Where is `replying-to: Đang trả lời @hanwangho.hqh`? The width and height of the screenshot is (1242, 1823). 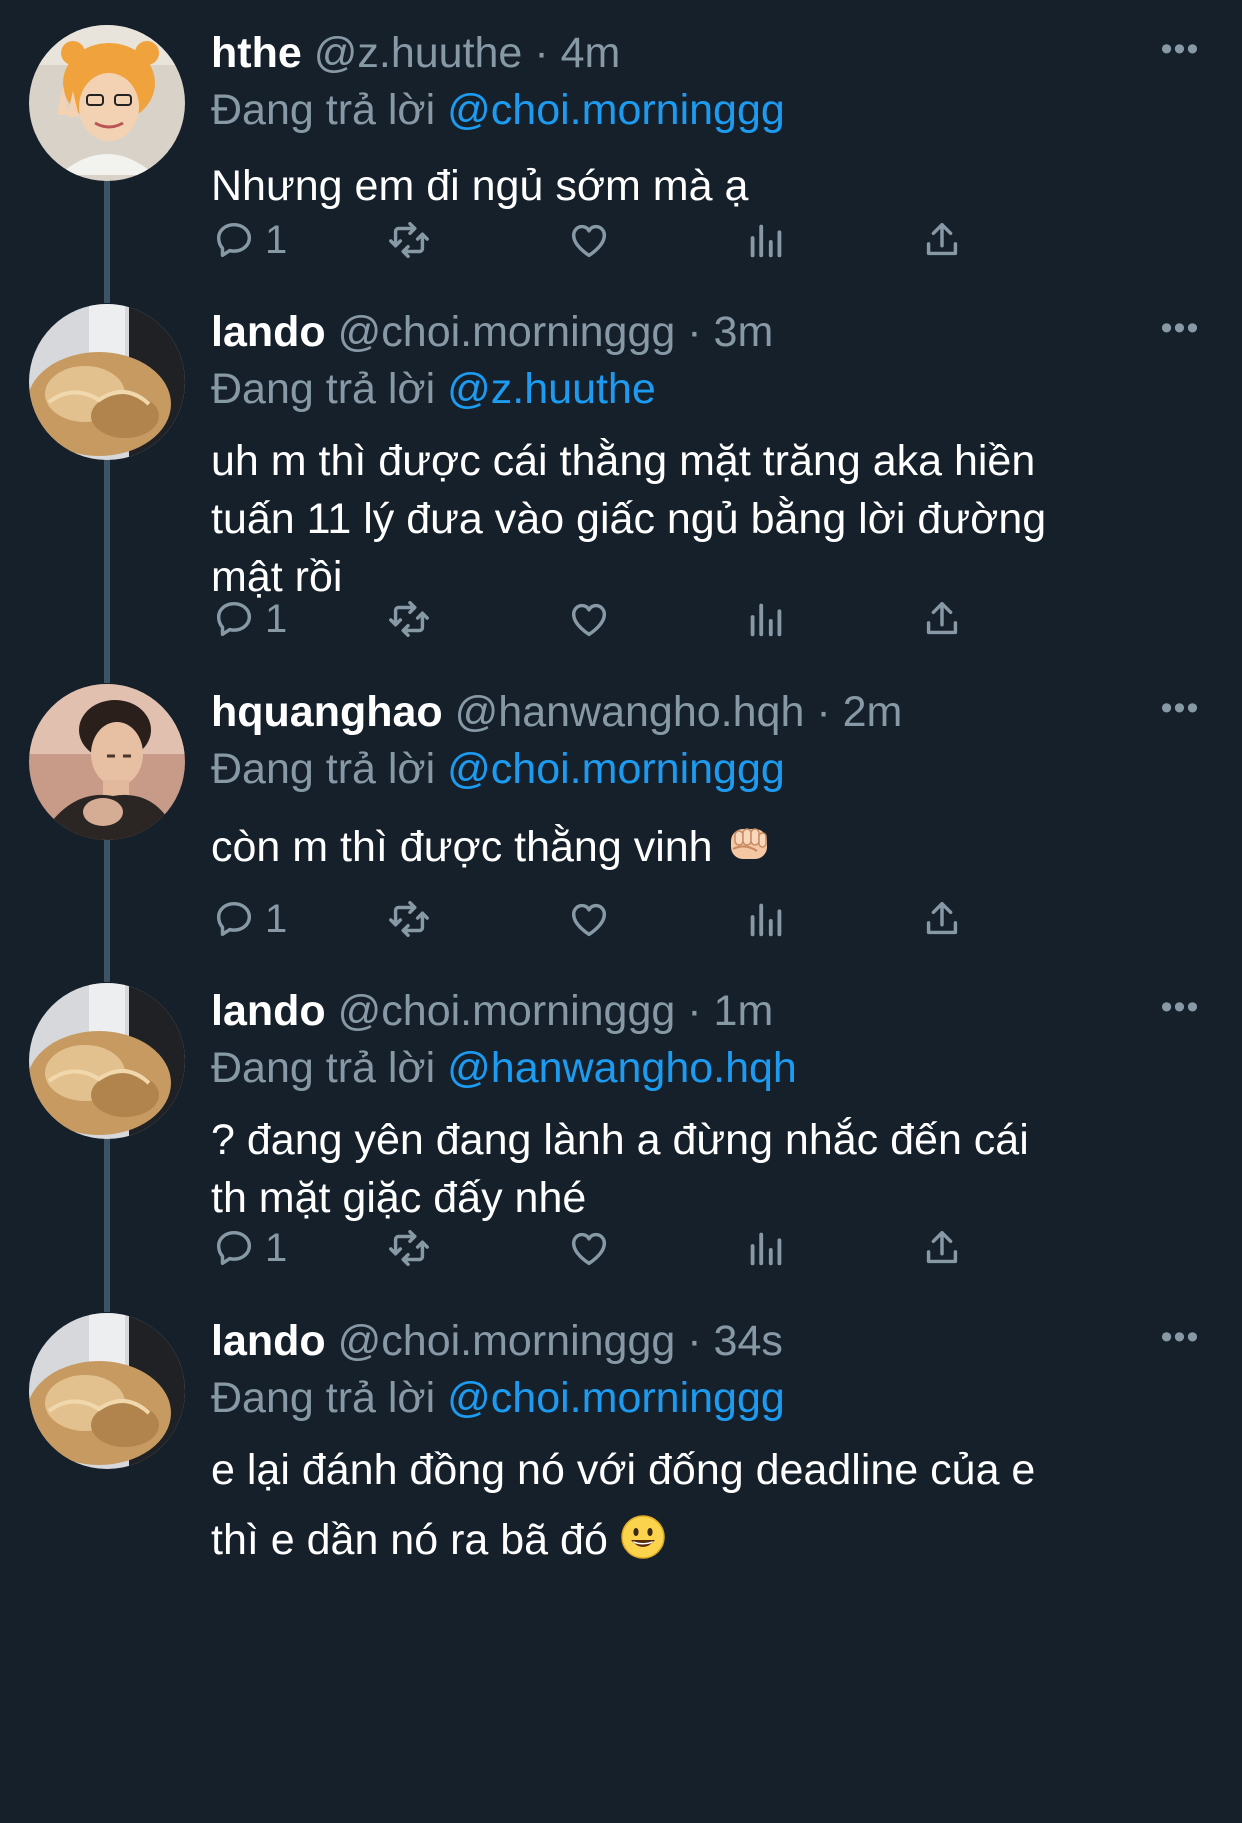 replying-to: Đang trả lời @hanwangho.hqh is located at coordinates (706, 1068).